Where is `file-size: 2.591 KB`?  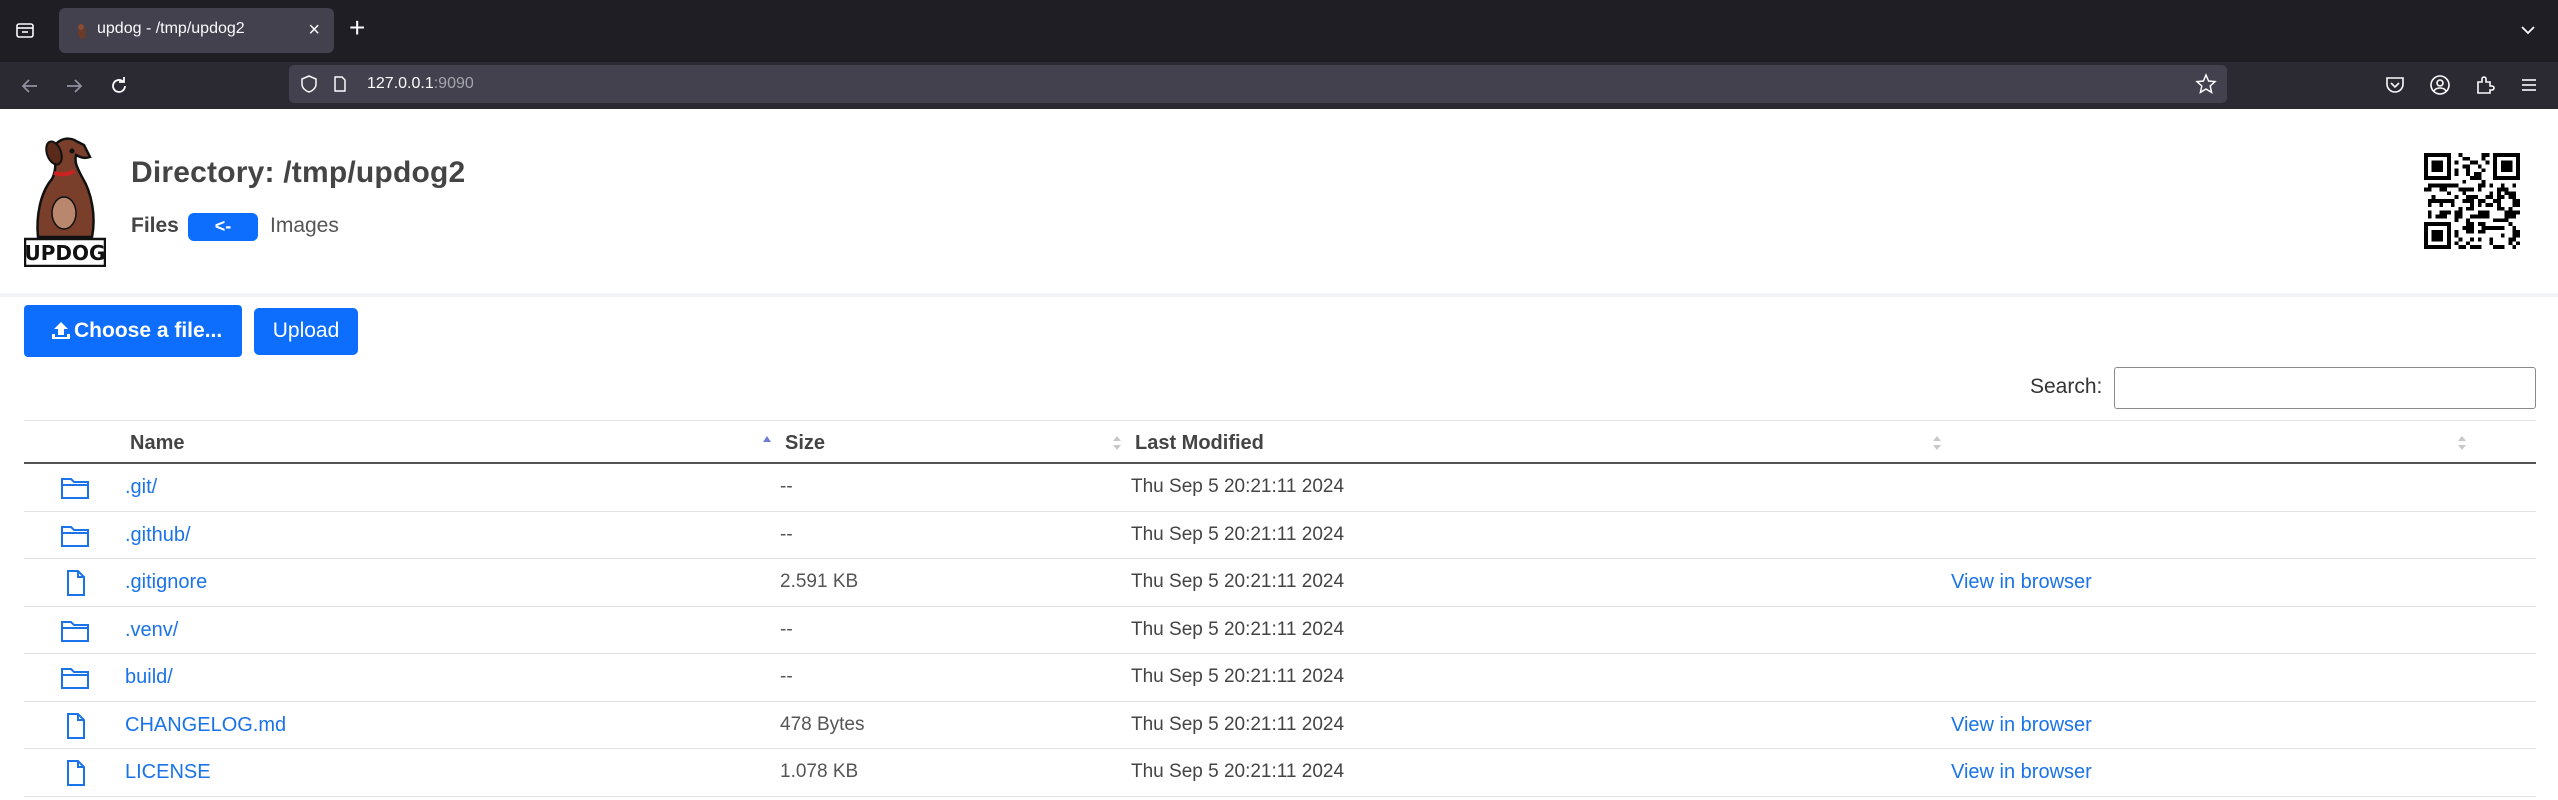 file-size: 2.591 KB is located at coordinates (819, 581).